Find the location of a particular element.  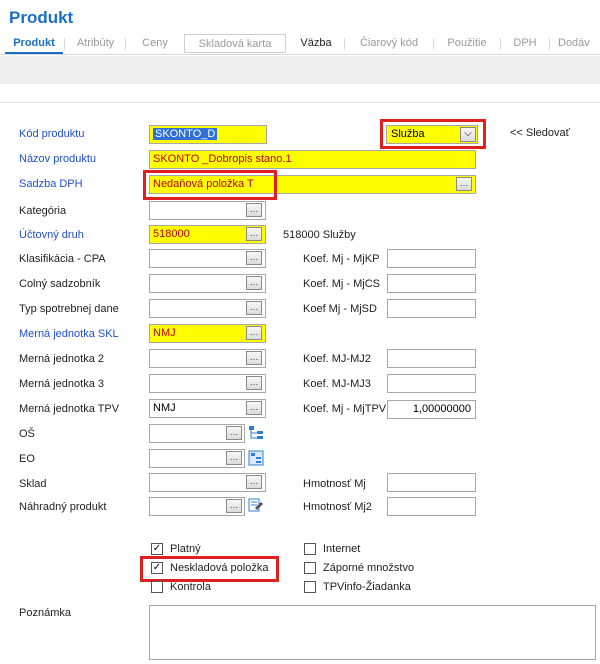

koef-mj3-label: Koef. MJ-MJ3 is located at coordinates (337, 384).